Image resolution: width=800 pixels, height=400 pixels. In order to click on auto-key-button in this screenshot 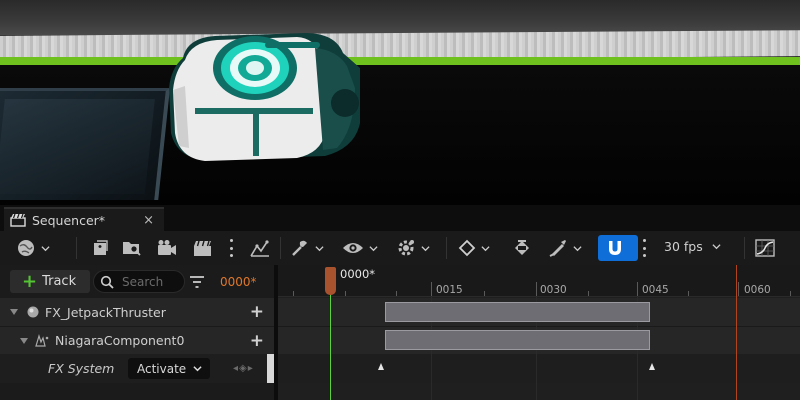, I will do `click(522, 248)`.